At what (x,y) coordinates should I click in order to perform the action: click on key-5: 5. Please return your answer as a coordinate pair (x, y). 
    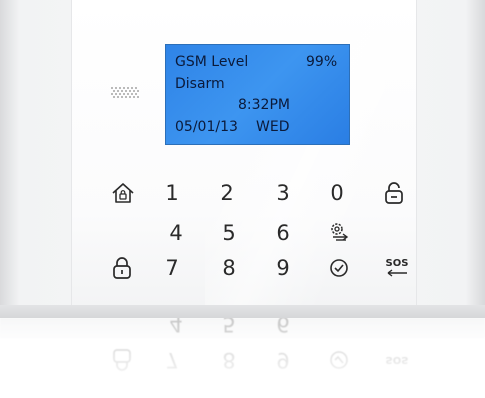
    Looking at the image, I should click on (229, 233).